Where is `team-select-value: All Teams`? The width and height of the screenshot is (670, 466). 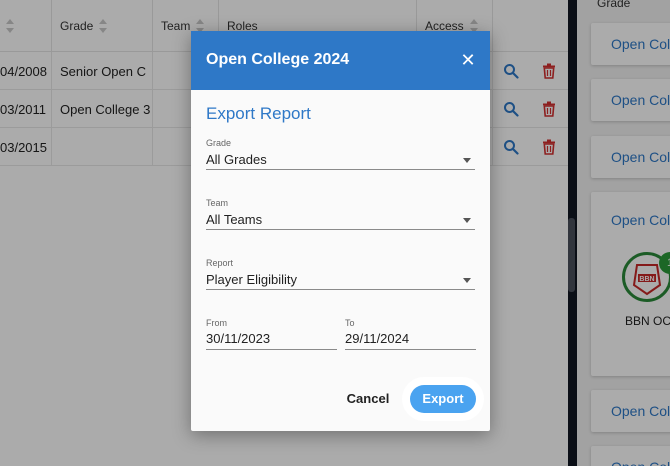 team-select-value: All Teams is located at coordinates (234, 219).